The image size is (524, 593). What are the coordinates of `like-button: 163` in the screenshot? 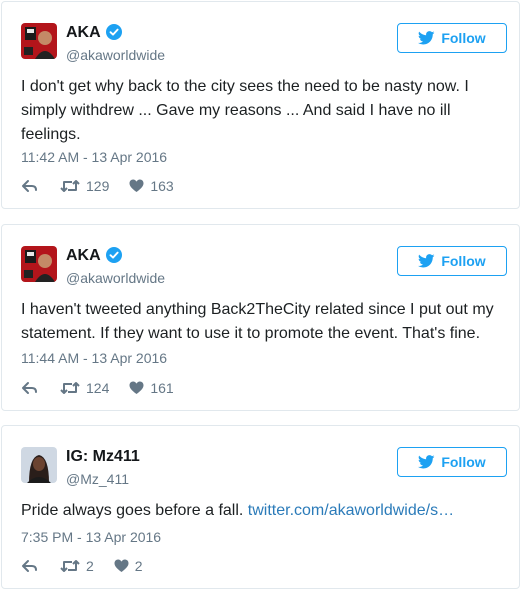 It's located at (151, 186).